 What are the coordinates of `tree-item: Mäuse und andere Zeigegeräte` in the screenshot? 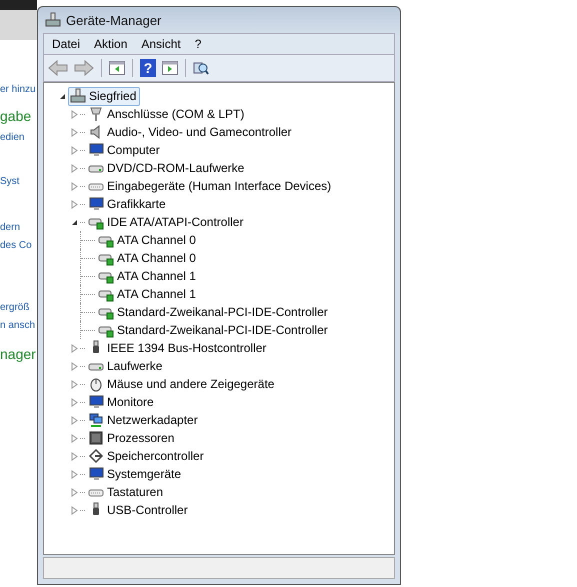 It's located at (182, 384).